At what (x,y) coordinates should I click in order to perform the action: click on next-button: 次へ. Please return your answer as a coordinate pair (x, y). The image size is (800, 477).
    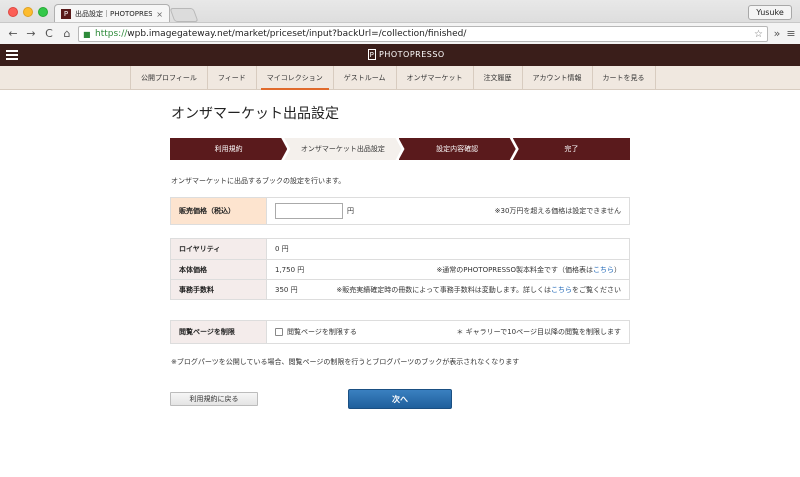
    Looking at the image, I should click on (400, 399).